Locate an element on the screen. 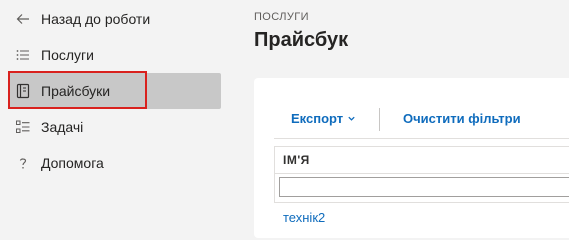  table-row-link: технік2 is located at coordinates (304, 217).